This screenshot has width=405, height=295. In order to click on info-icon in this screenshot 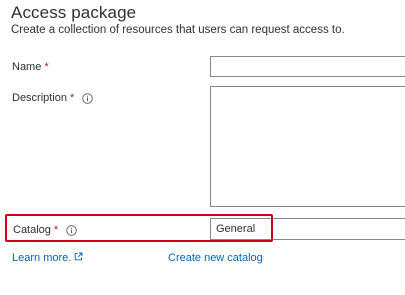, I will do `click(88, 98)`.